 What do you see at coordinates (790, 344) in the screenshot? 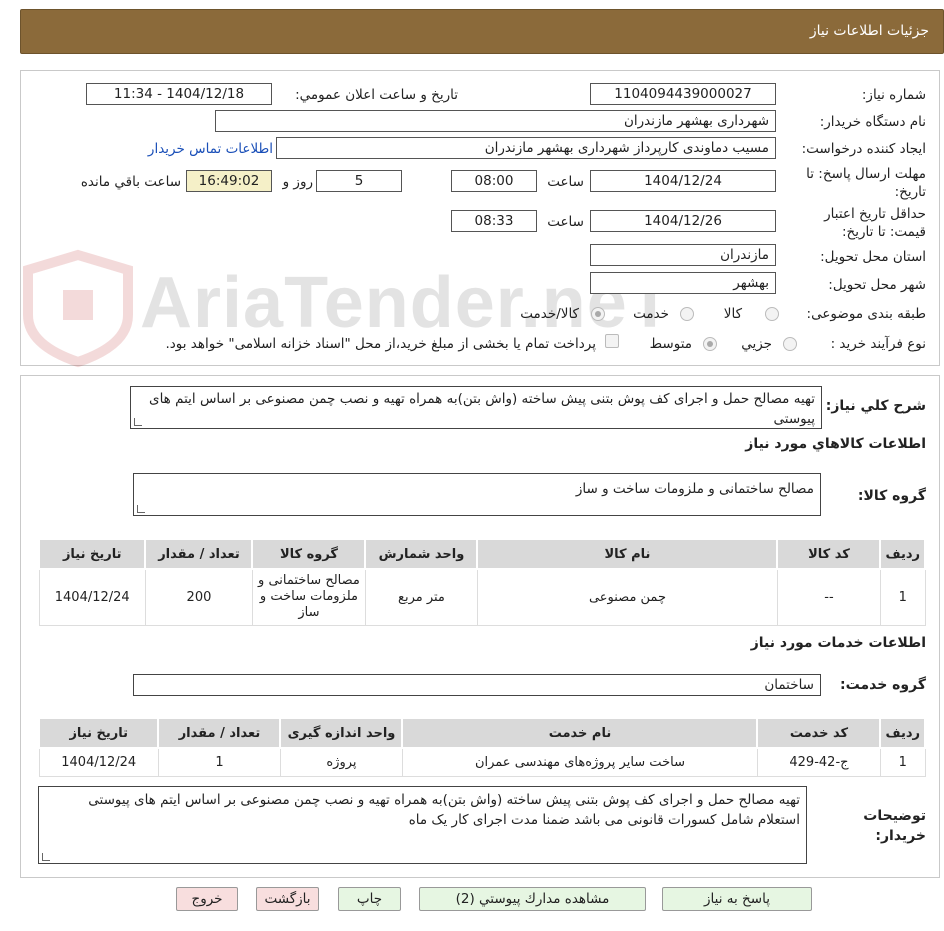
I see `process-radio-minor` at bounding box center [790, 344].